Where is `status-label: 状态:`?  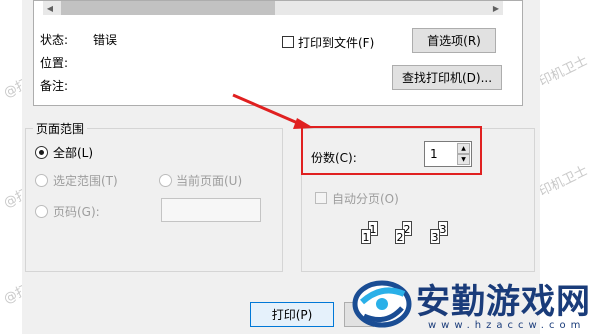
status-label: 状态: is located at coordinates (54, 40).